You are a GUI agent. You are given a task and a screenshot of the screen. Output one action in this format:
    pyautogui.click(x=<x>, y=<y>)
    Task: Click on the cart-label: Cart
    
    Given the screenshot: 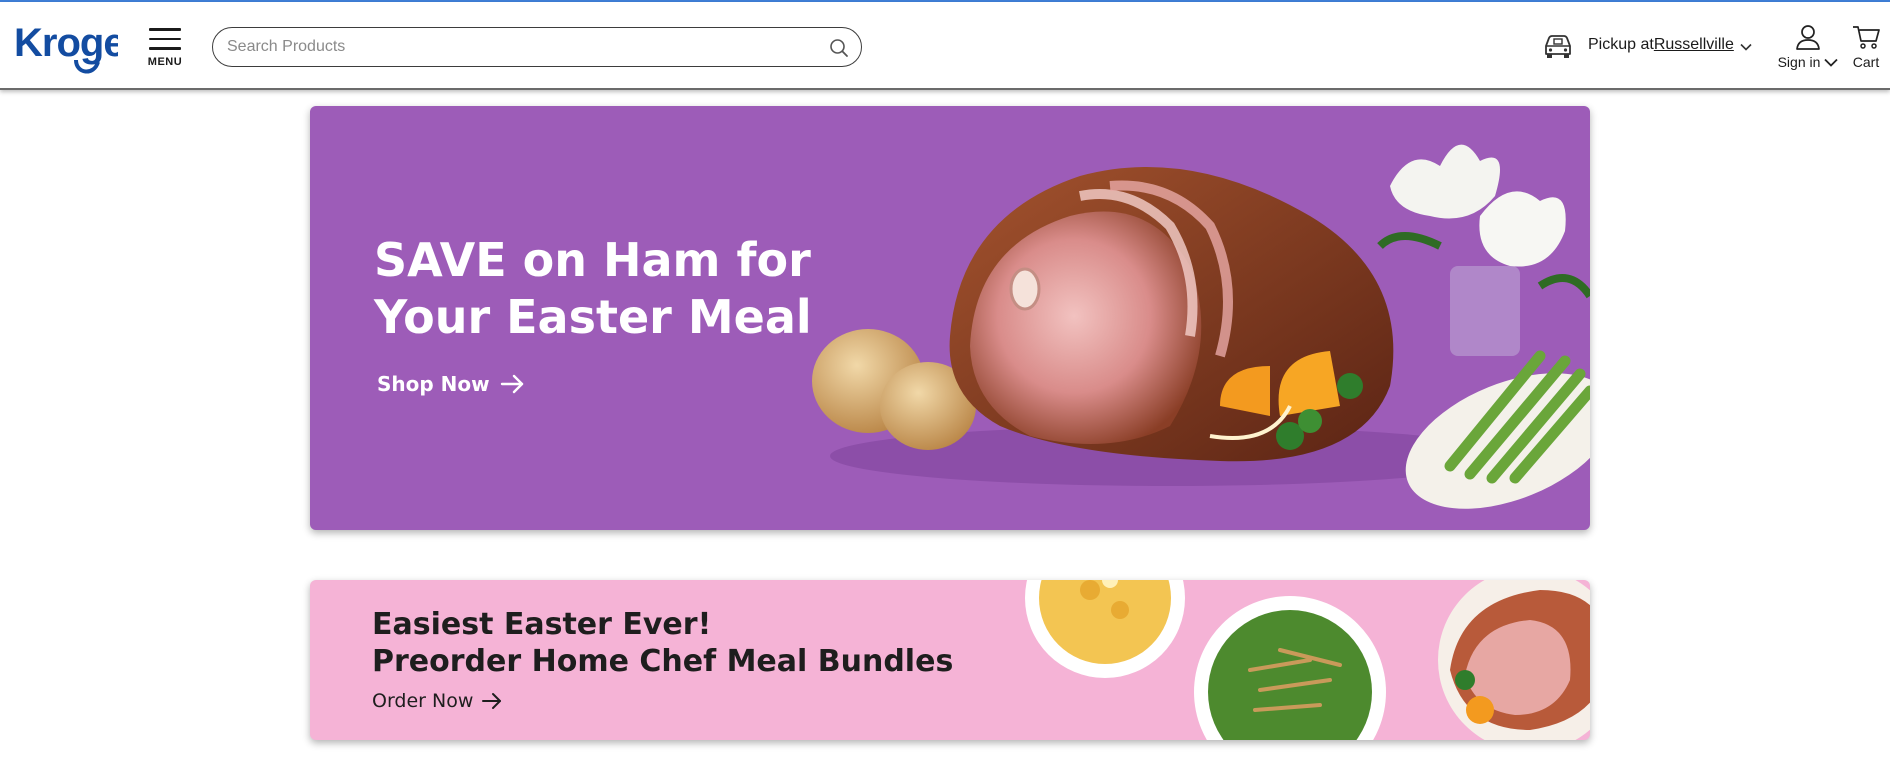 What is the action you would take?
    pyautogui.click(x=1866, y=62)
    